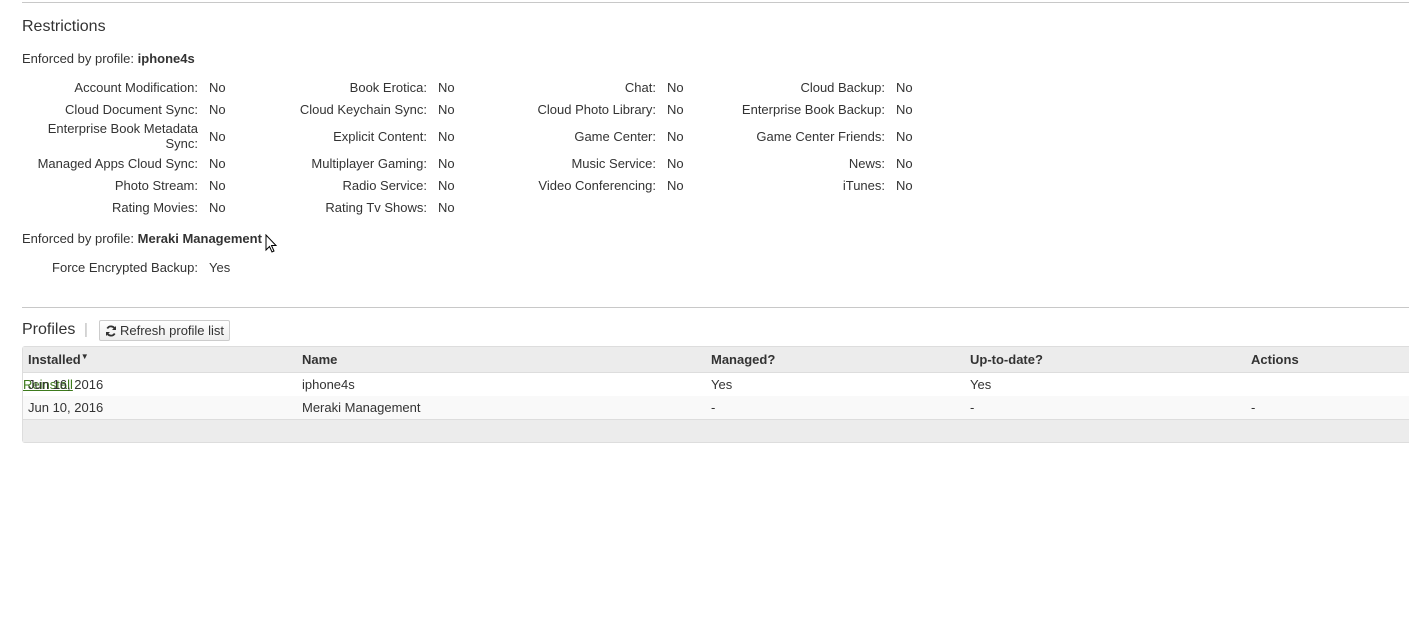 The height and width of the screenshot is (630, 1409). What do you see at coordinates (380, 136) in the screenshot?
I see `restriction-label: Explicit Content:` at bounding box center [380, 136].